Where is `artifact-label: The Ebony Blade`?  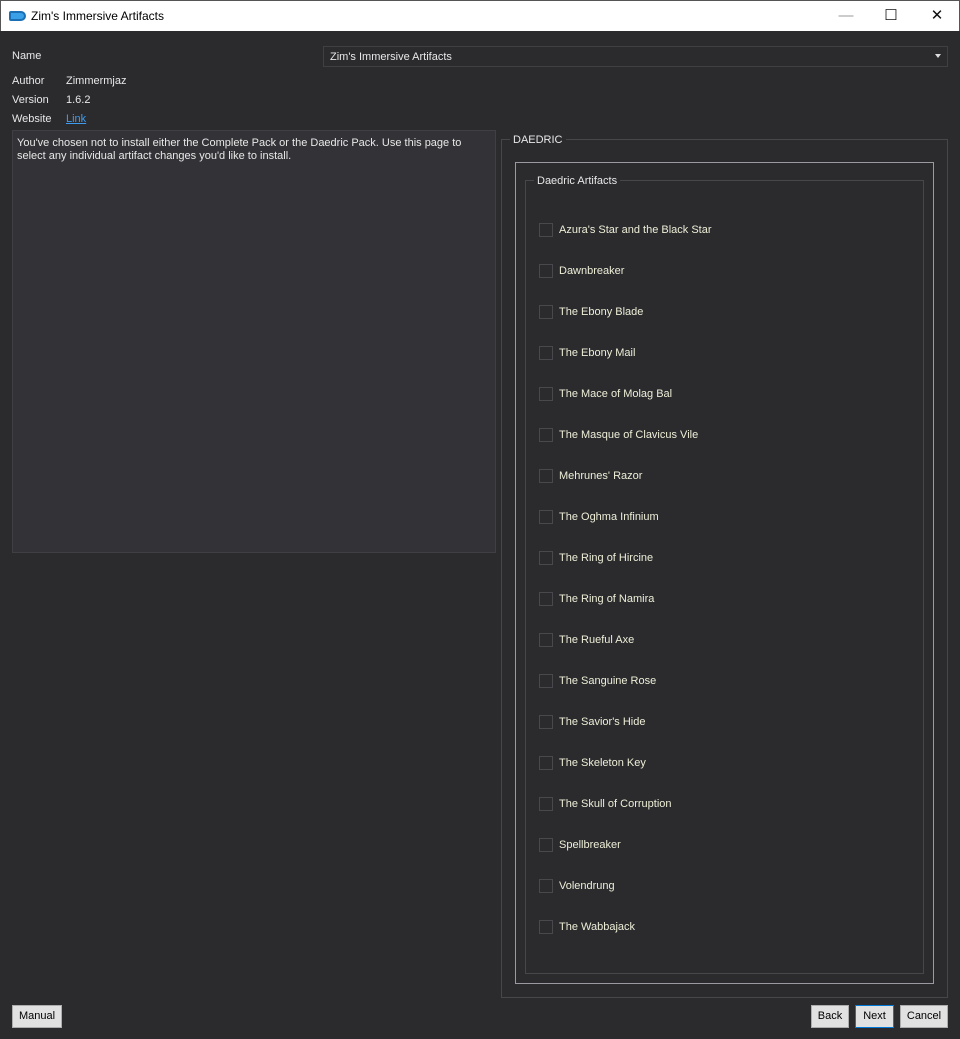
artifact-label: The Ebony Blade is located at coordinates (601, 312).